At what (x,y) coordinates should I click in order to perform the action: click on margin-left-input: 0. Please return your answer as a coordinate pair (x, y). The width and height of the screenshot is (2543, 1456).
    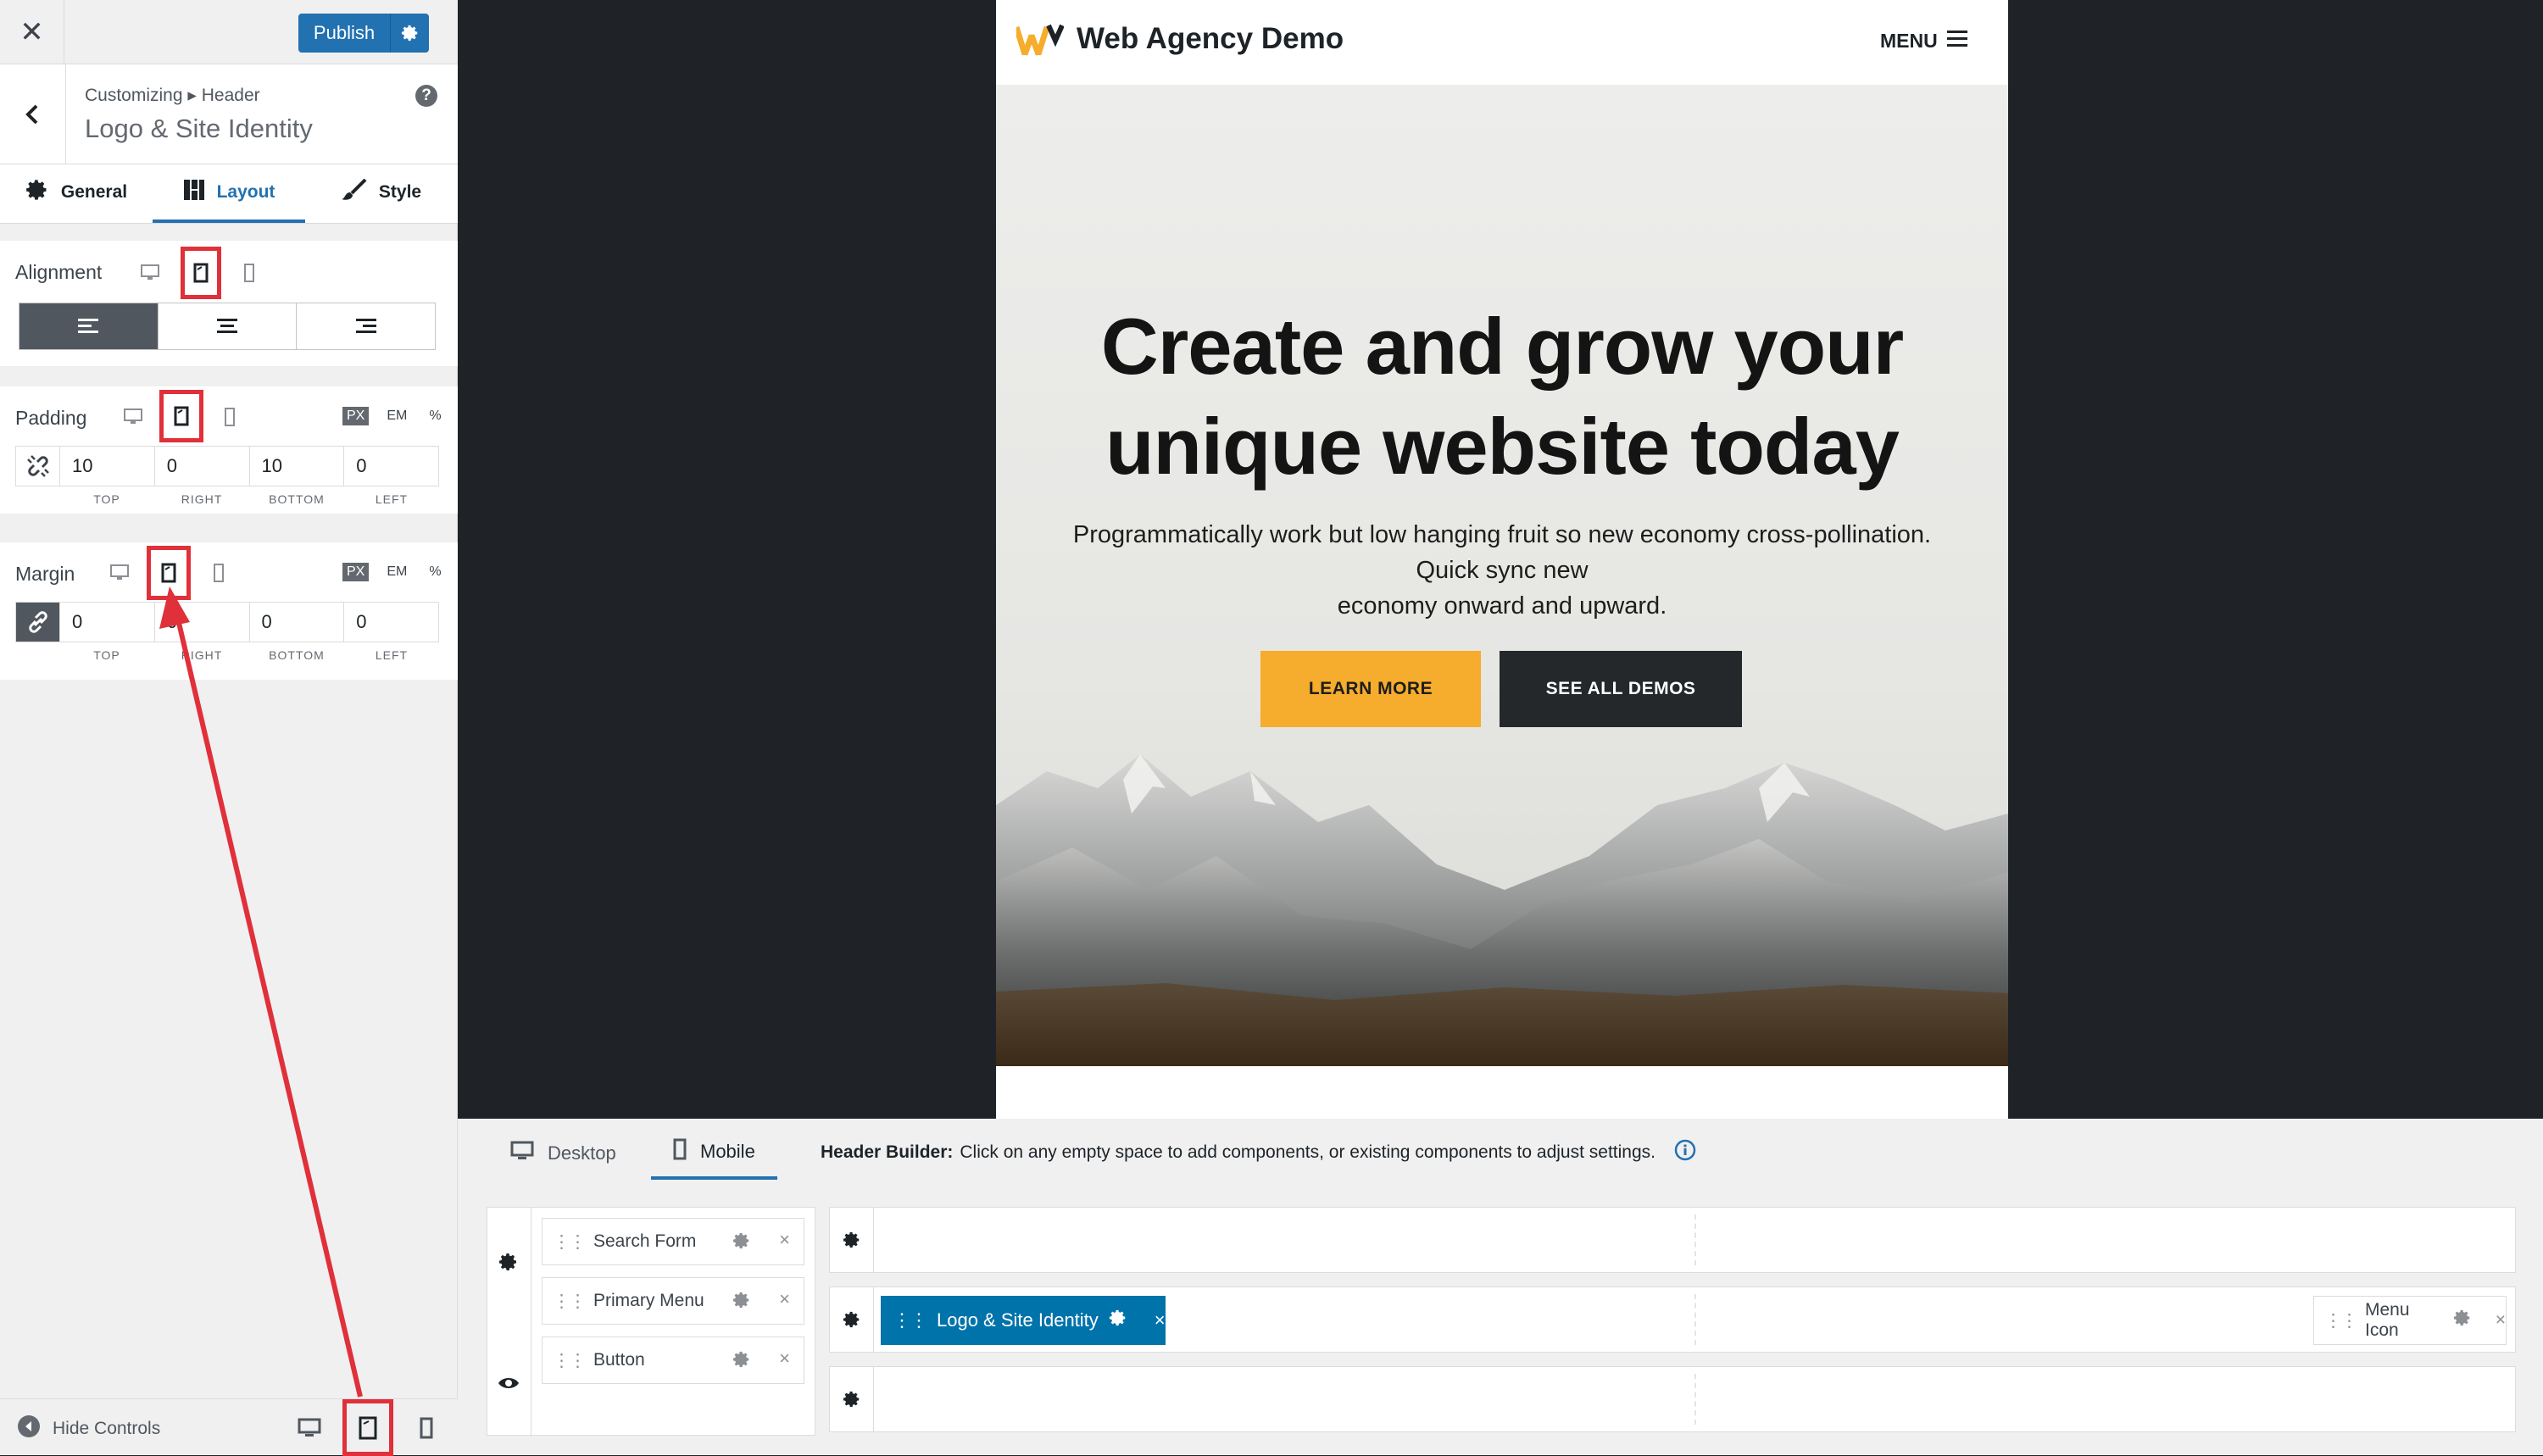
    Looking at the image, I should click on (391, 622).